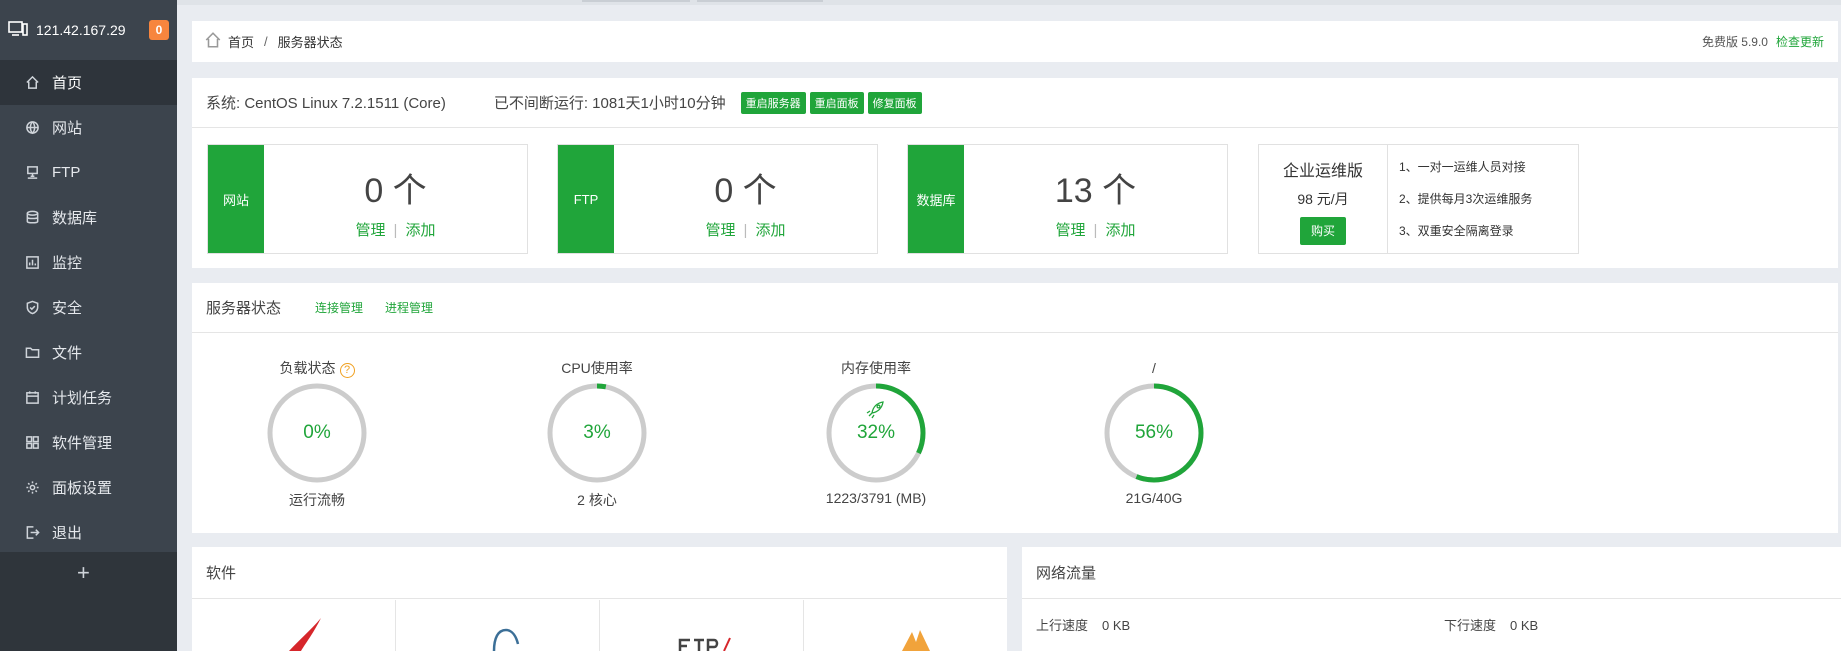  I want to click on sidebar-item-files: 文件, so click(88, 352).